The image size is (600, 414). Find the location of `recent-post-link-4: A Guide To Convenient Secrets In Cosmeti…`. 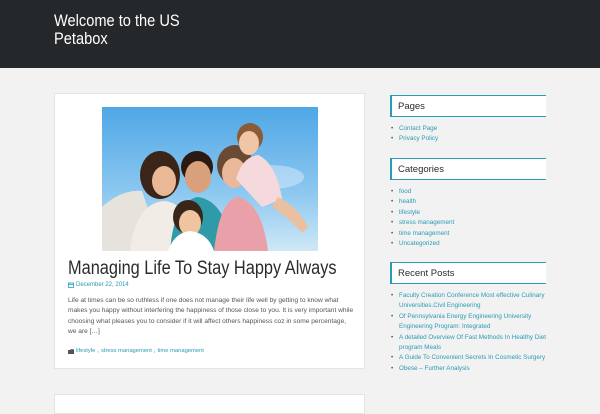

recent-post-link-4: A Guide To Convenient Secrets In Cosmeti… is located at coordinates (472, 357).